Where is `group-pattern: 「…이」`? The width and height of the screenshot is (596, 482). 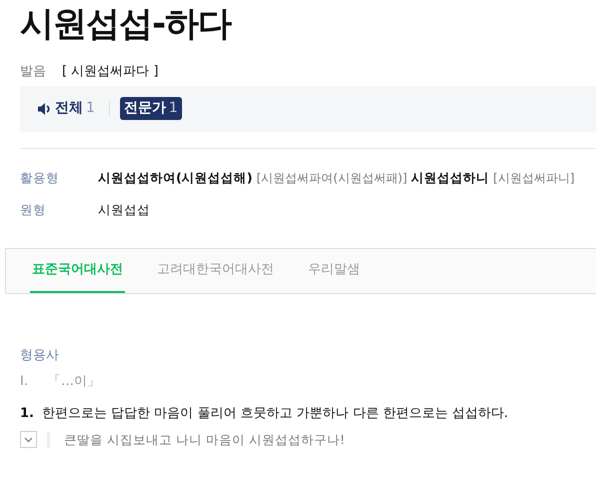 group-pattern: 「…이」 is located at coordinates (74, 381).